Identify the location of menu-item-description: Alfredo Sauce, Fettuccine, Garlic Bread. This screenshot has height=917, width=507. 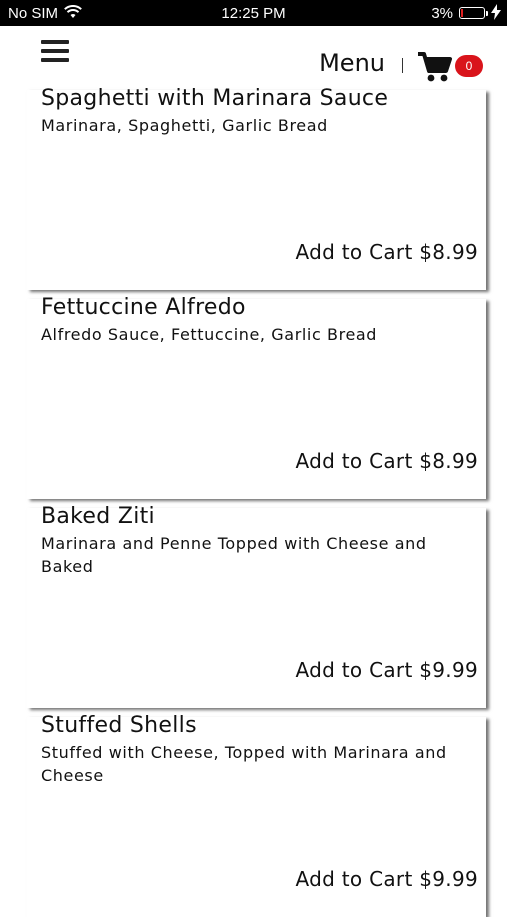
(209, 334).